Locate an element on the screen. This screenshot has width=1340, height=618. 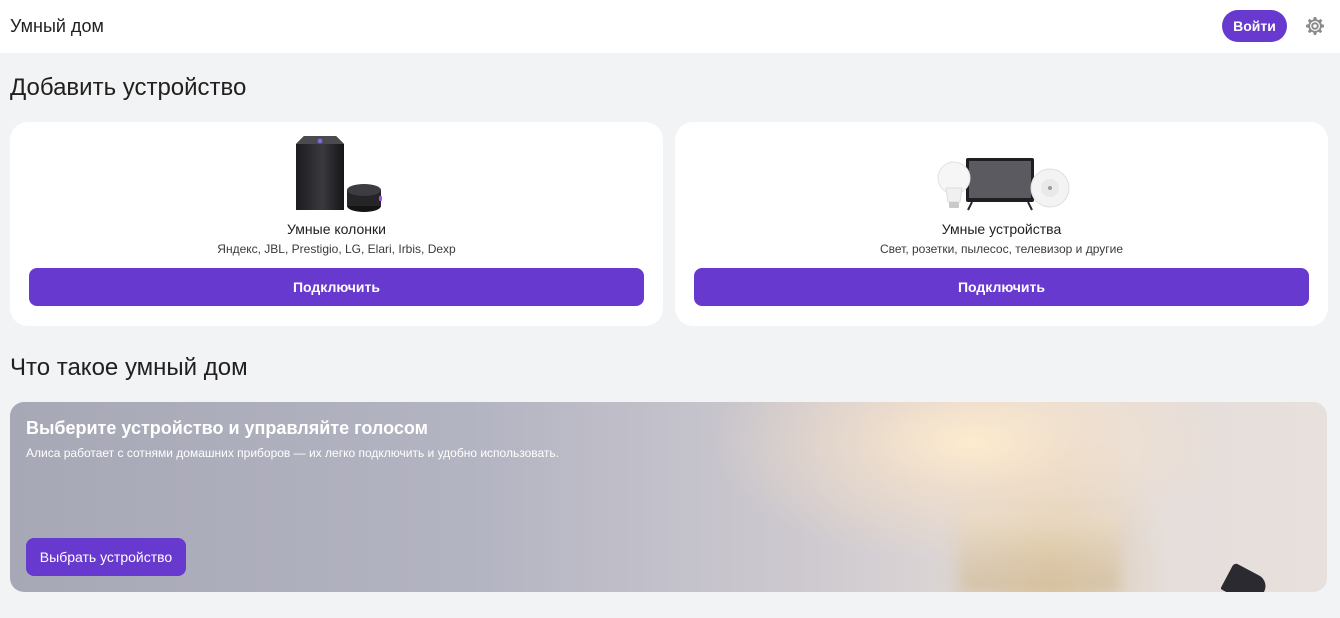
app-title: Умный дом is located at coordinates (57, 26).